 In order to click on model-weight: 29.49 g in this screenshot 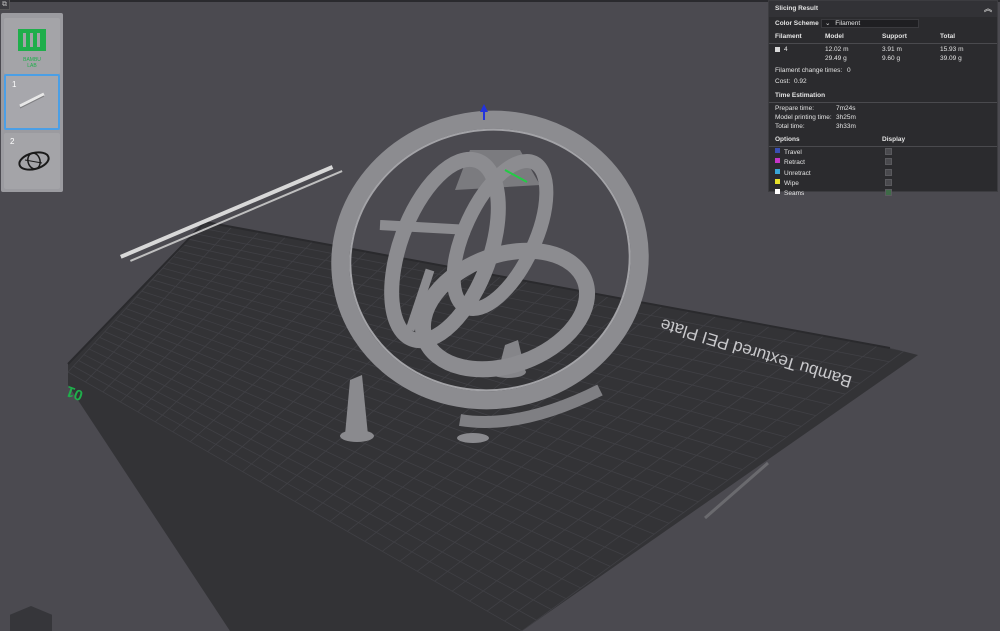, I will do `click(836, 58)`.